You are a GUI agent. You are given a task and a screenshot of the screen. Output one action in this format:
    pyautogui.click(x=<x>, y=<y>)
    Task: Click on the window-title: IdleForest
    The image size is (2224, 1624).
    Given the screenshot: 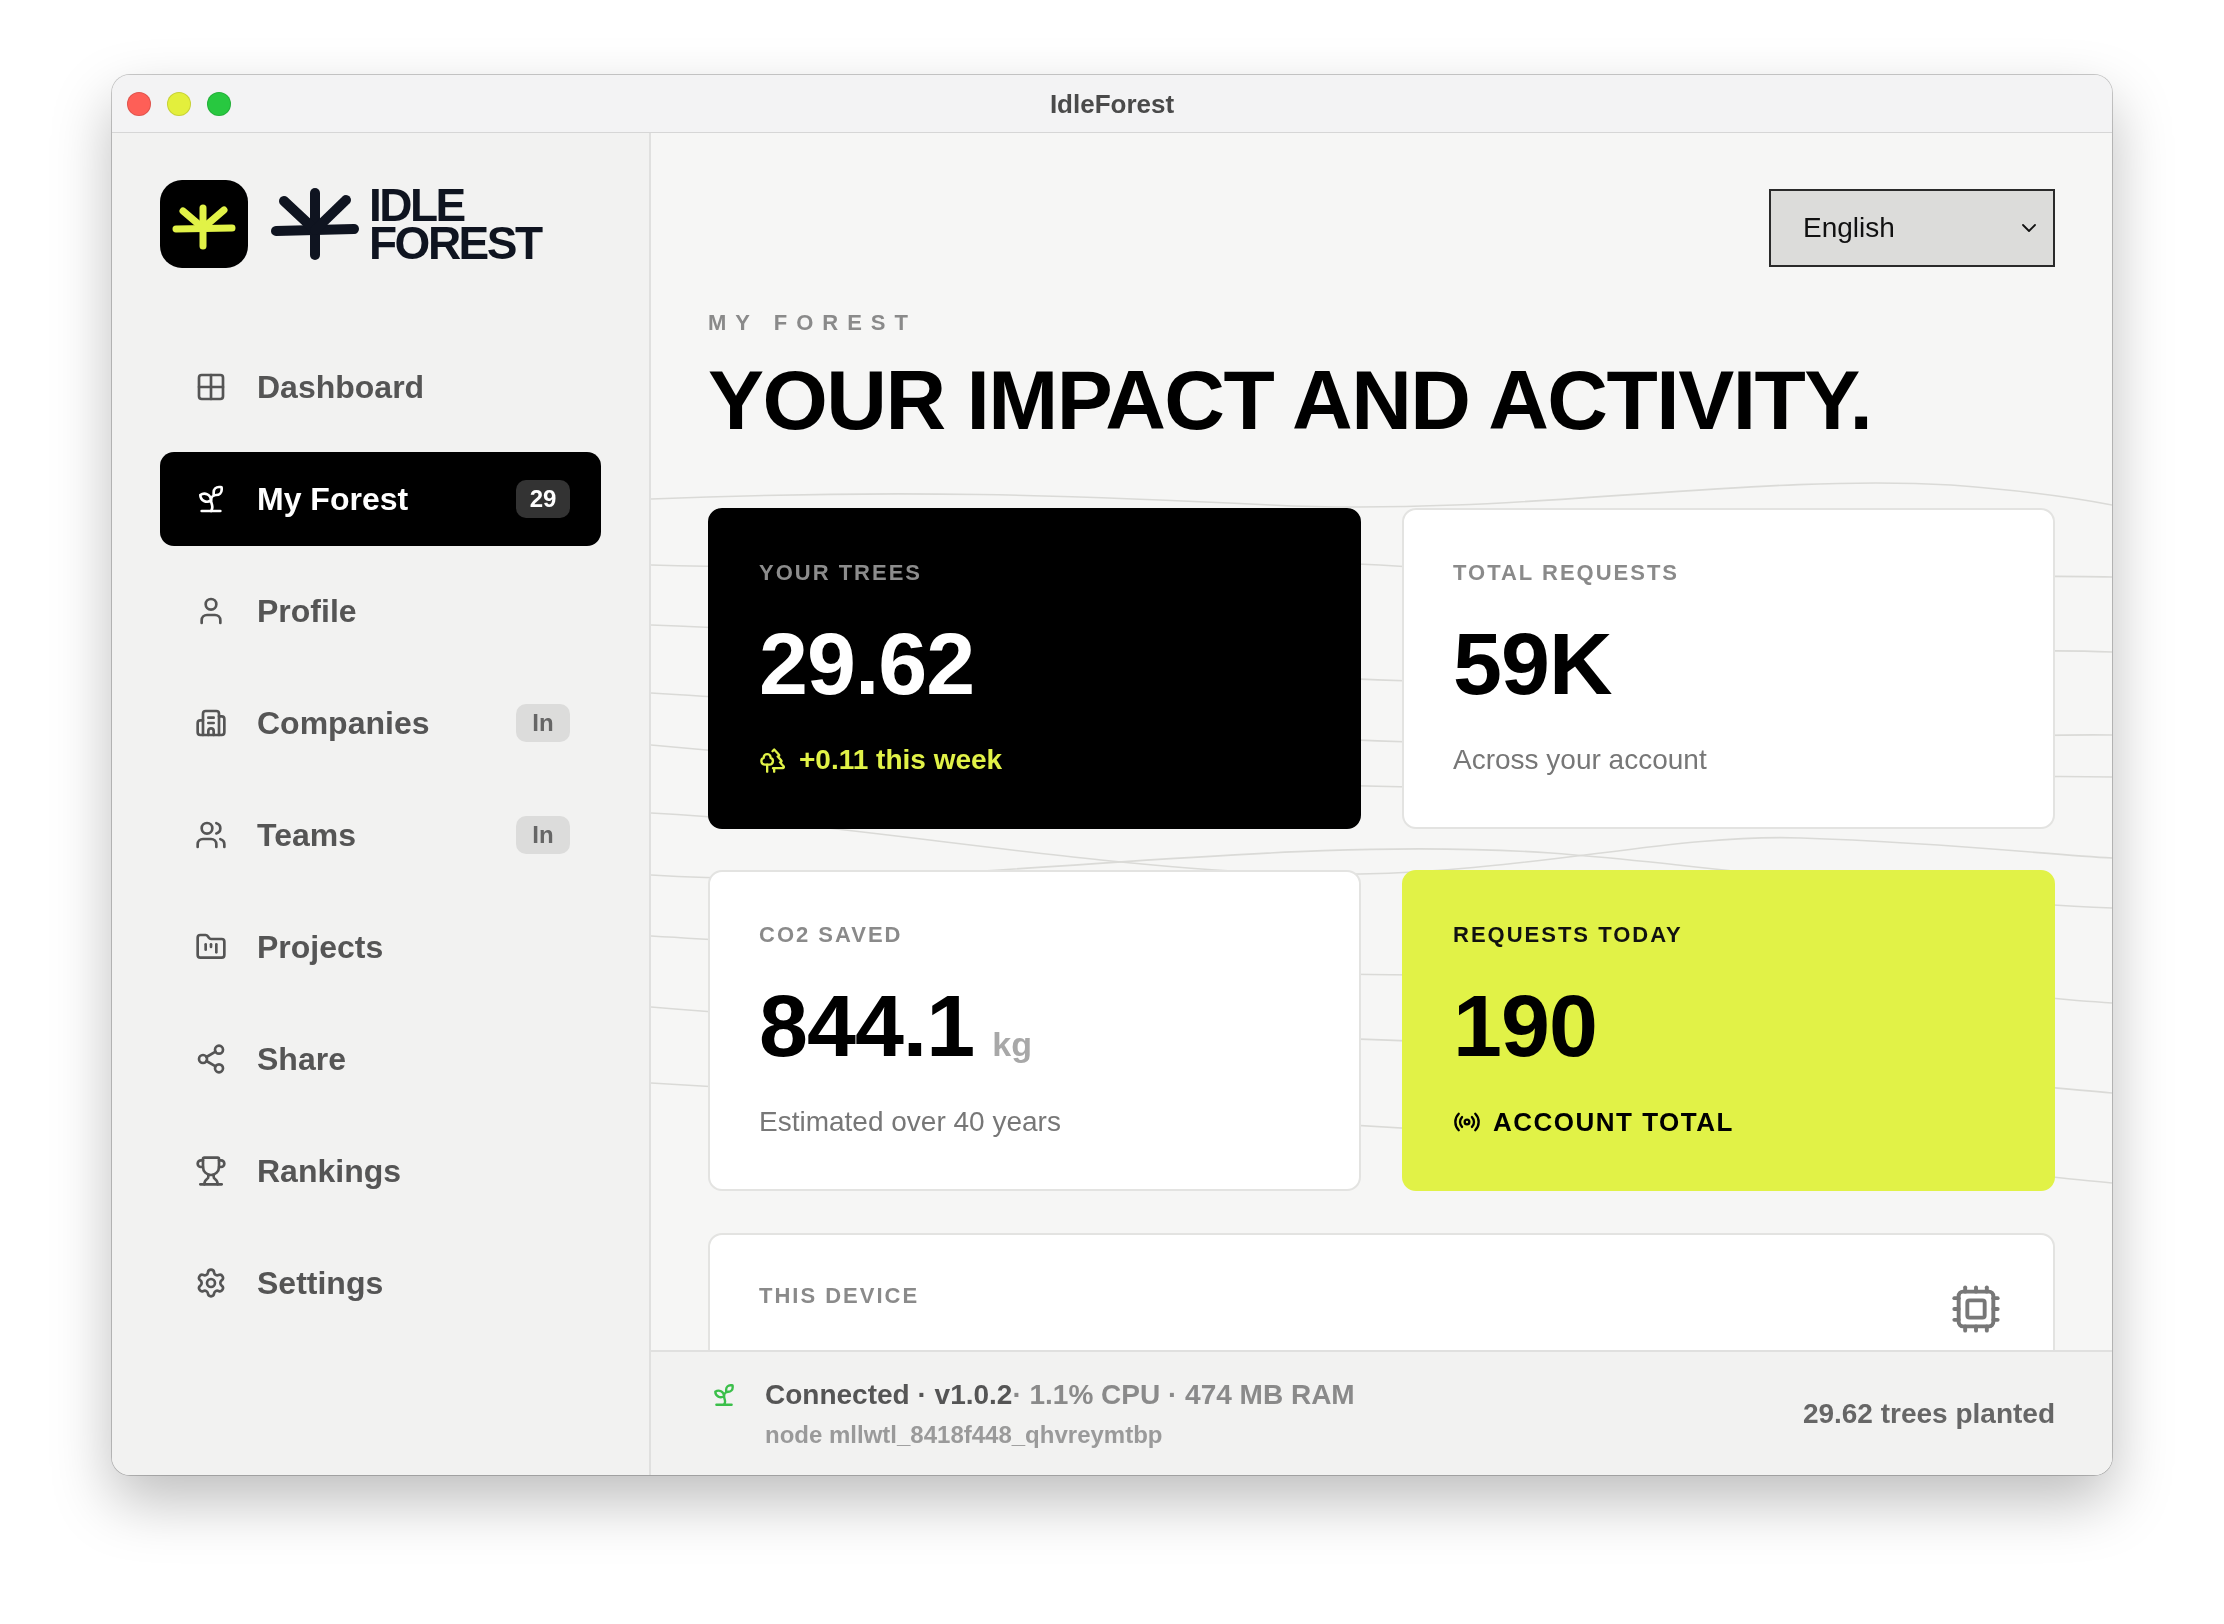 What is the action you would take?
    pyautogui.click(x=1112, y=103)
    